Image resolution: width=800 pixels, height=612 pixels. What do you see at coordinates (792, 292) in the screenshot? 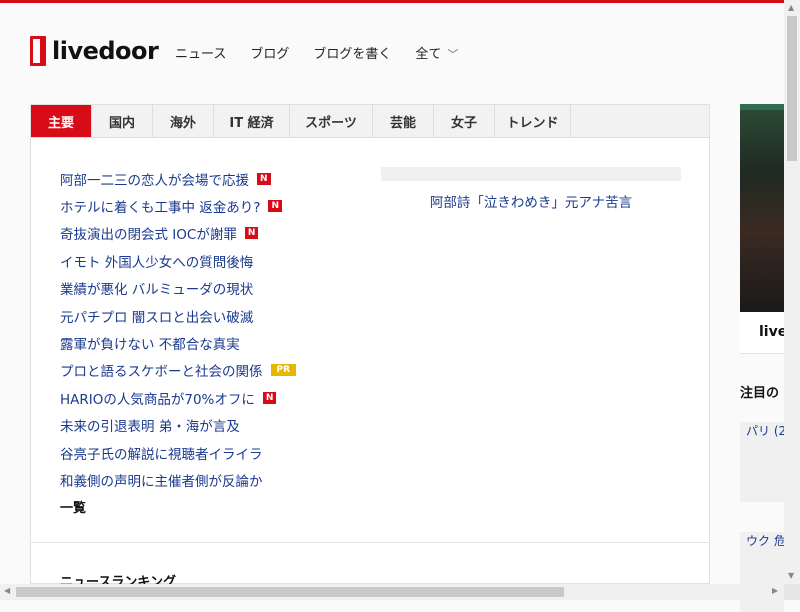
I see `vertical-scrollbar: ▲ ▼` at bounding box center [792, 292].